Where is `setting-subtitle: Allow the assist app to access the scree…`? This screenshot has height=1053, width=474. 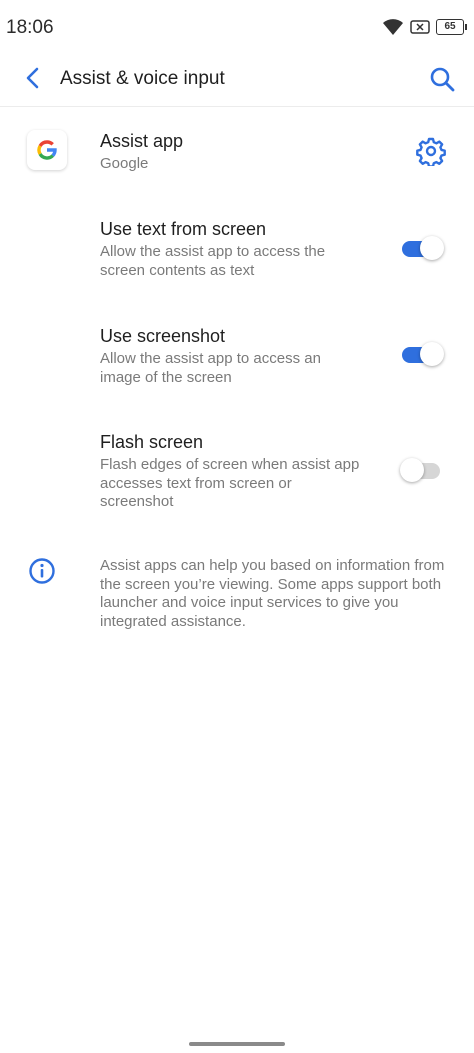
setting-subtitle: Allow the assist app to access the scree… is located at coordinates (213, 261).